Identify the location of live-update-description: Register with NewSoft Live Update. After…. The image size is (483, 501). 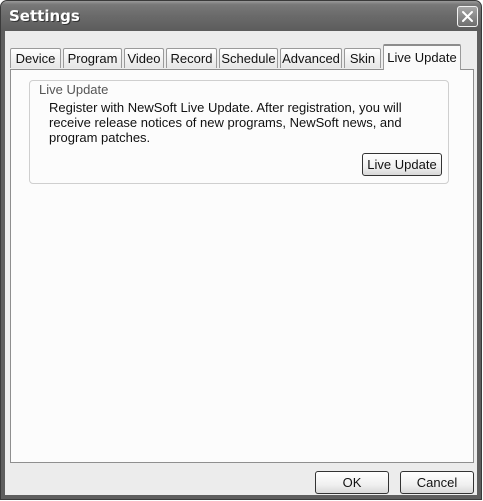
(225, 122).